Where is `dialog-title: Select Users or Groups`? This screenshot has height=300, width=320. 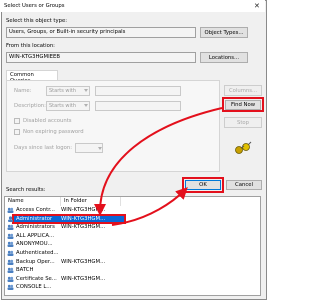
dialog-title: Select Users or Groups is located at coordinates (34, 6).